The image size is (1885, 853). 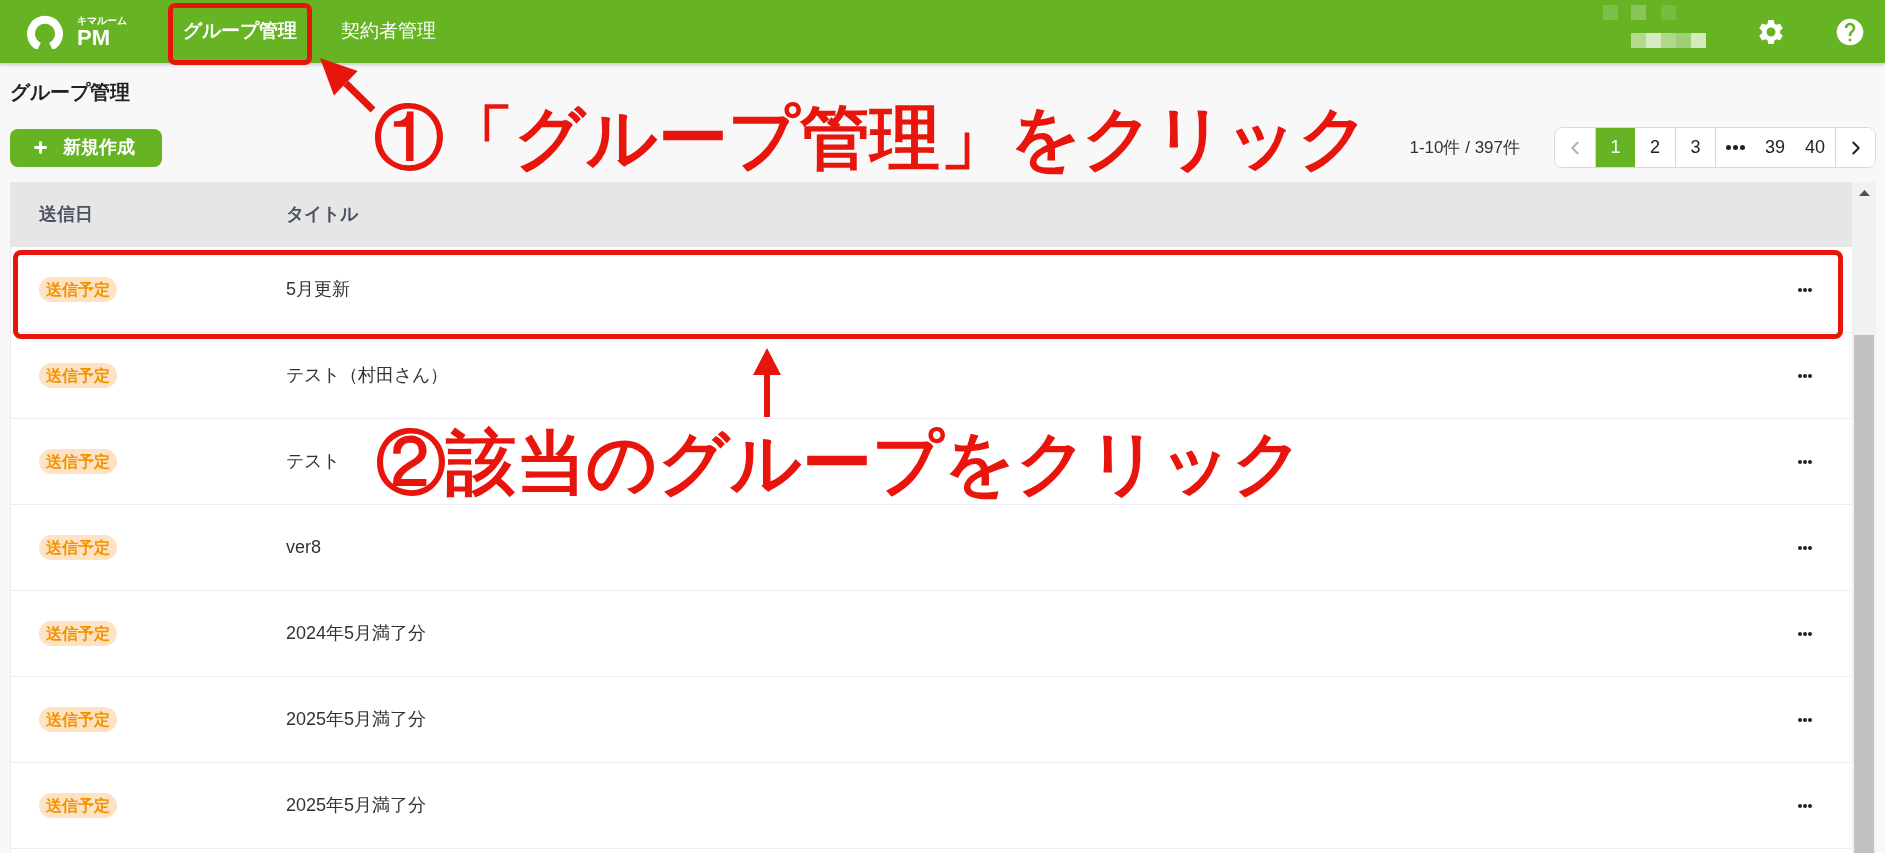 What do you see at coordinates (840, 463) in the screenshot?
I see `annotation-text: ②該当のグループをクリック` at bounding box center [840, 463].